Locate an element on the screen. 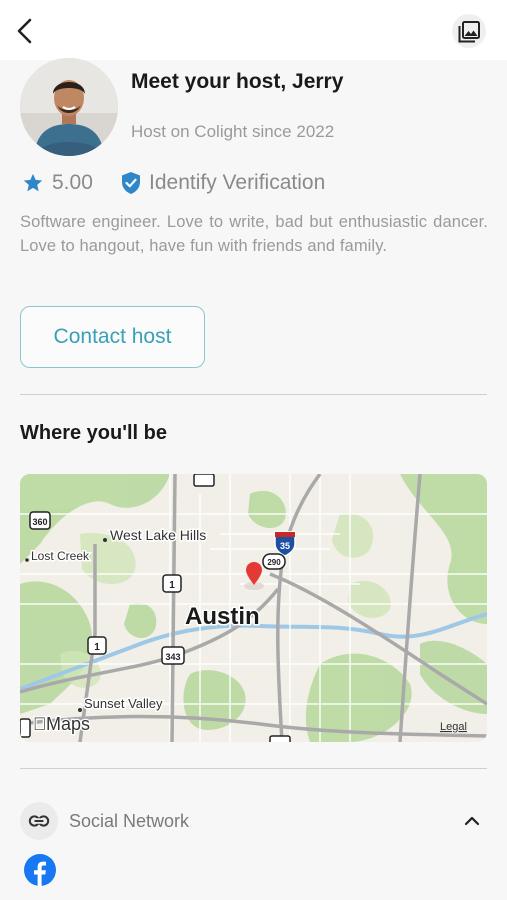  social-network-header: Social Network is located at coordinates (253, 821).